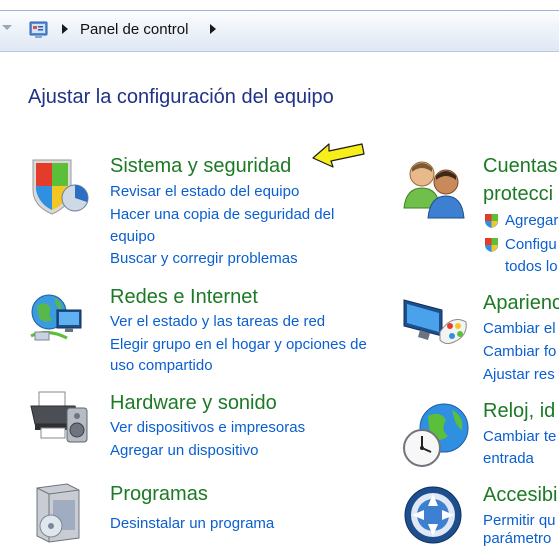 The width and height of the screenshot is (559, 547). What do you see at coordinates (519, 436) in the screenshot?
I see `link-cambiar-teclado: Cambiar te` at bounding box center [519, 436].